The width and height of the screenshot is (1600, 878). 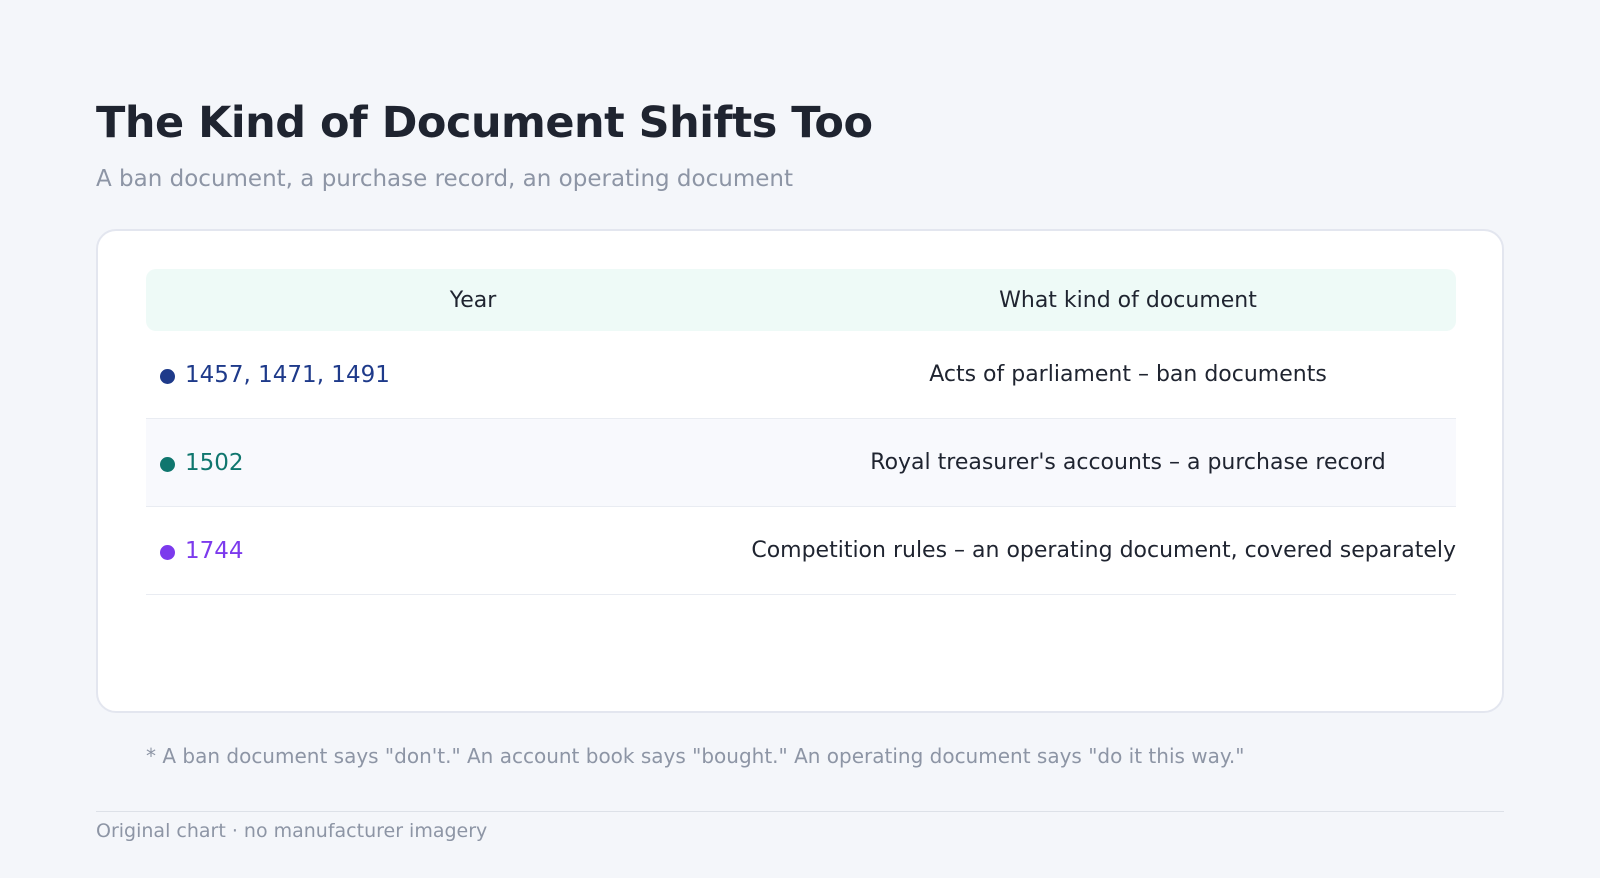 I want to click on document-cell: Acts of parliament – ban documents, so click(x=1128, y=374).